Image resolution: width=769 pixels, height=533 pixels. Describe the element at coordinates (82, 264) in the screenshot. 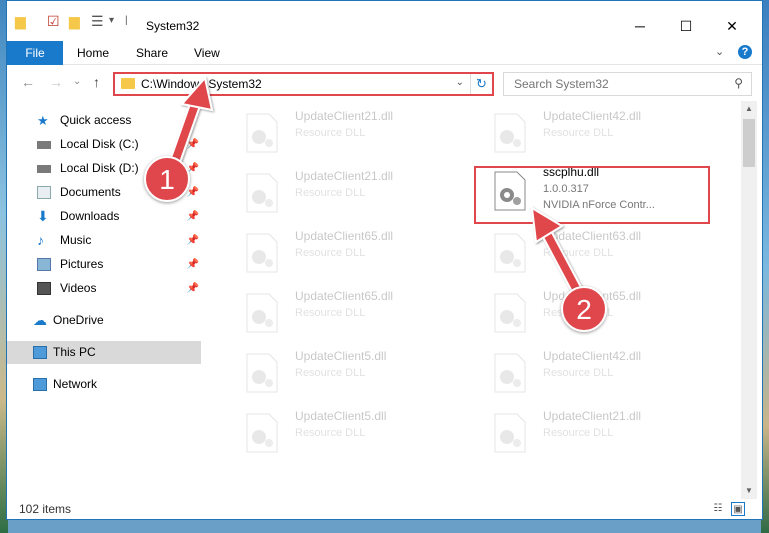

I see `sidebar-item-label: Pictures` at that location.